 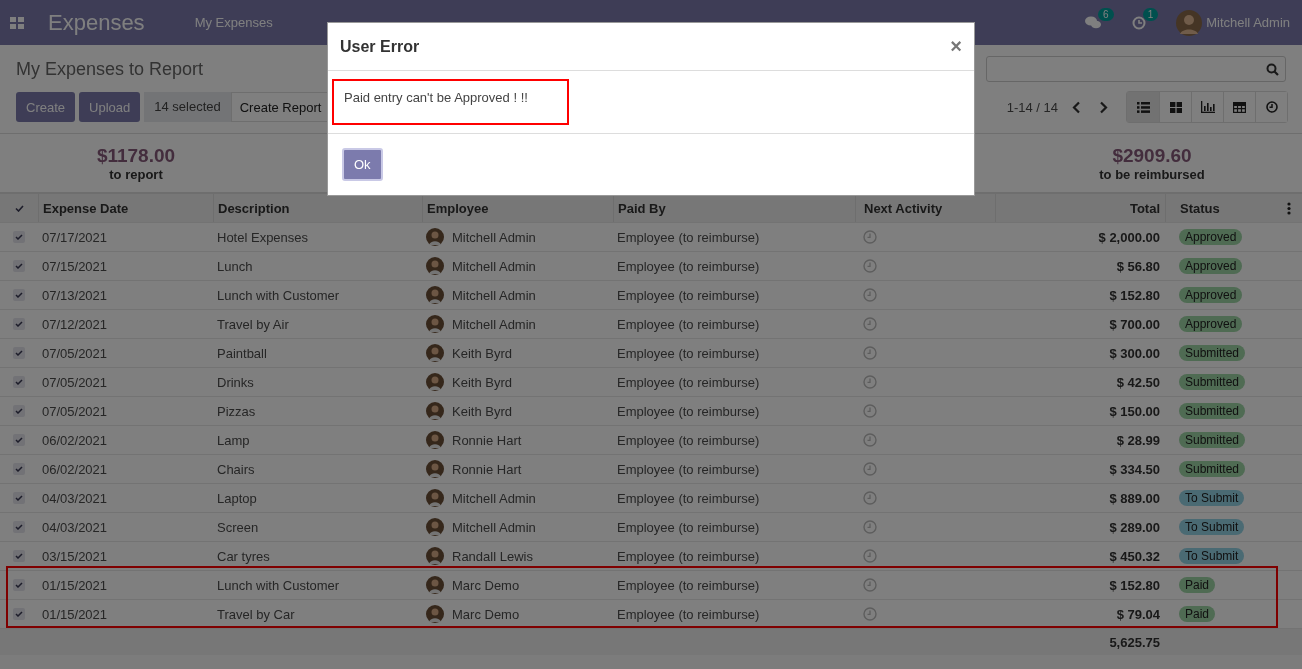 What do you see at coordinates (1134, 527) in the screenshot?
I see `table-cell-text: $ 289.00` at bounding box center [1134, 527].